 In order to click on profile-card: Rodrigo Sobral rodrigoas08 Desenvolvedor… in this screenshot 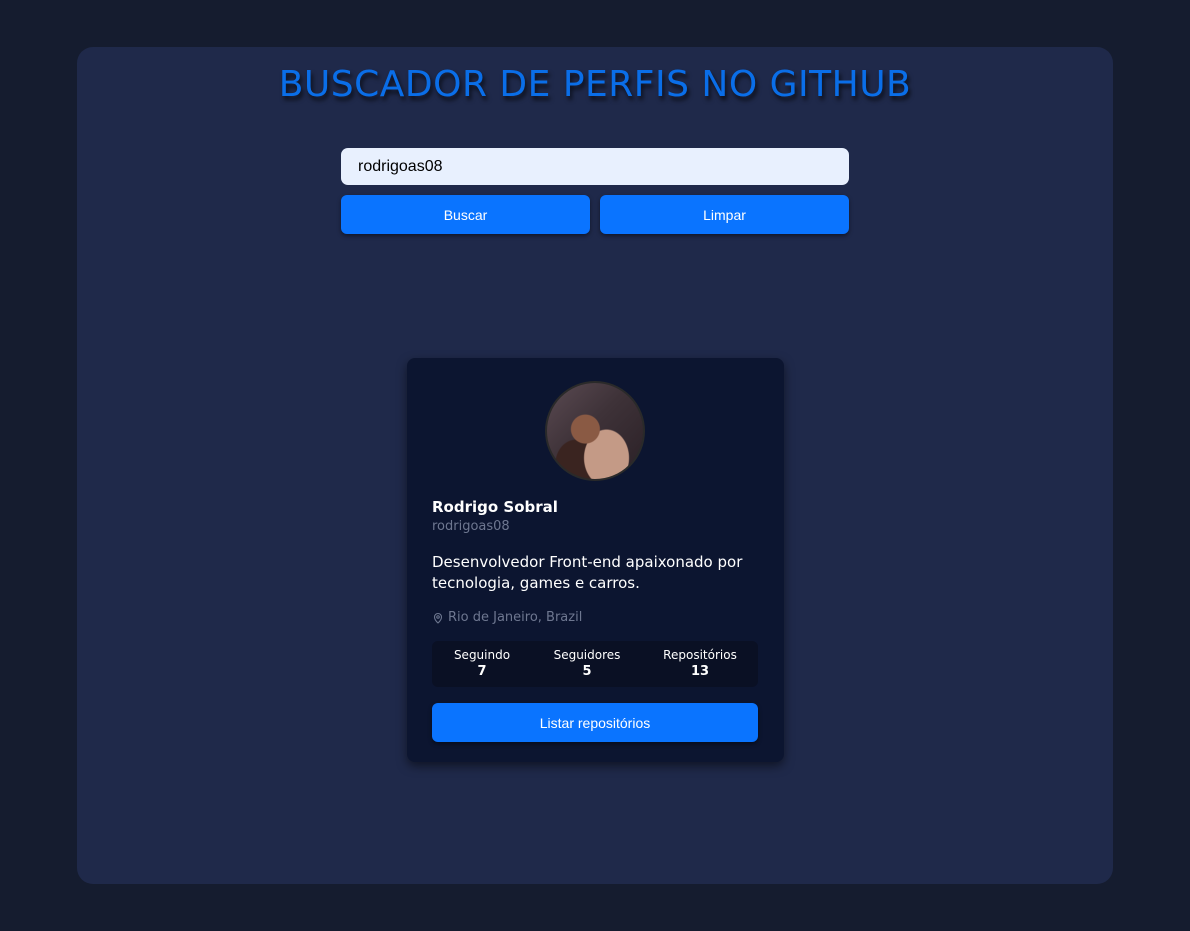, I will do `click(595, 560)`.